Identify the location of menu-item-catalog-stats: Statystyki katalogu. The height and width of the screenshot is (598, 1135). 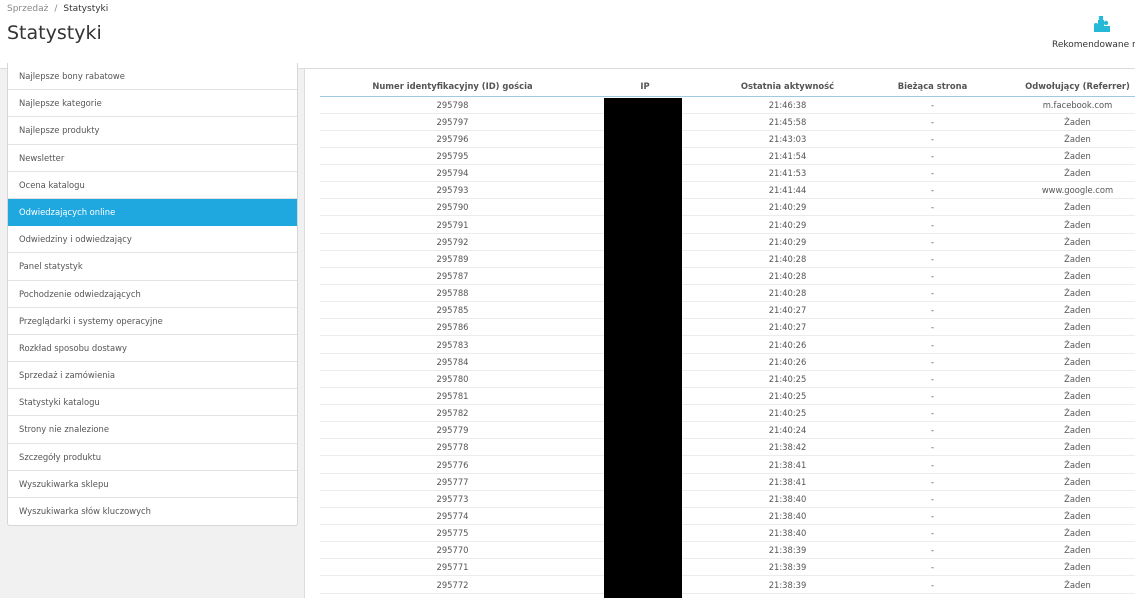
(152, 403).